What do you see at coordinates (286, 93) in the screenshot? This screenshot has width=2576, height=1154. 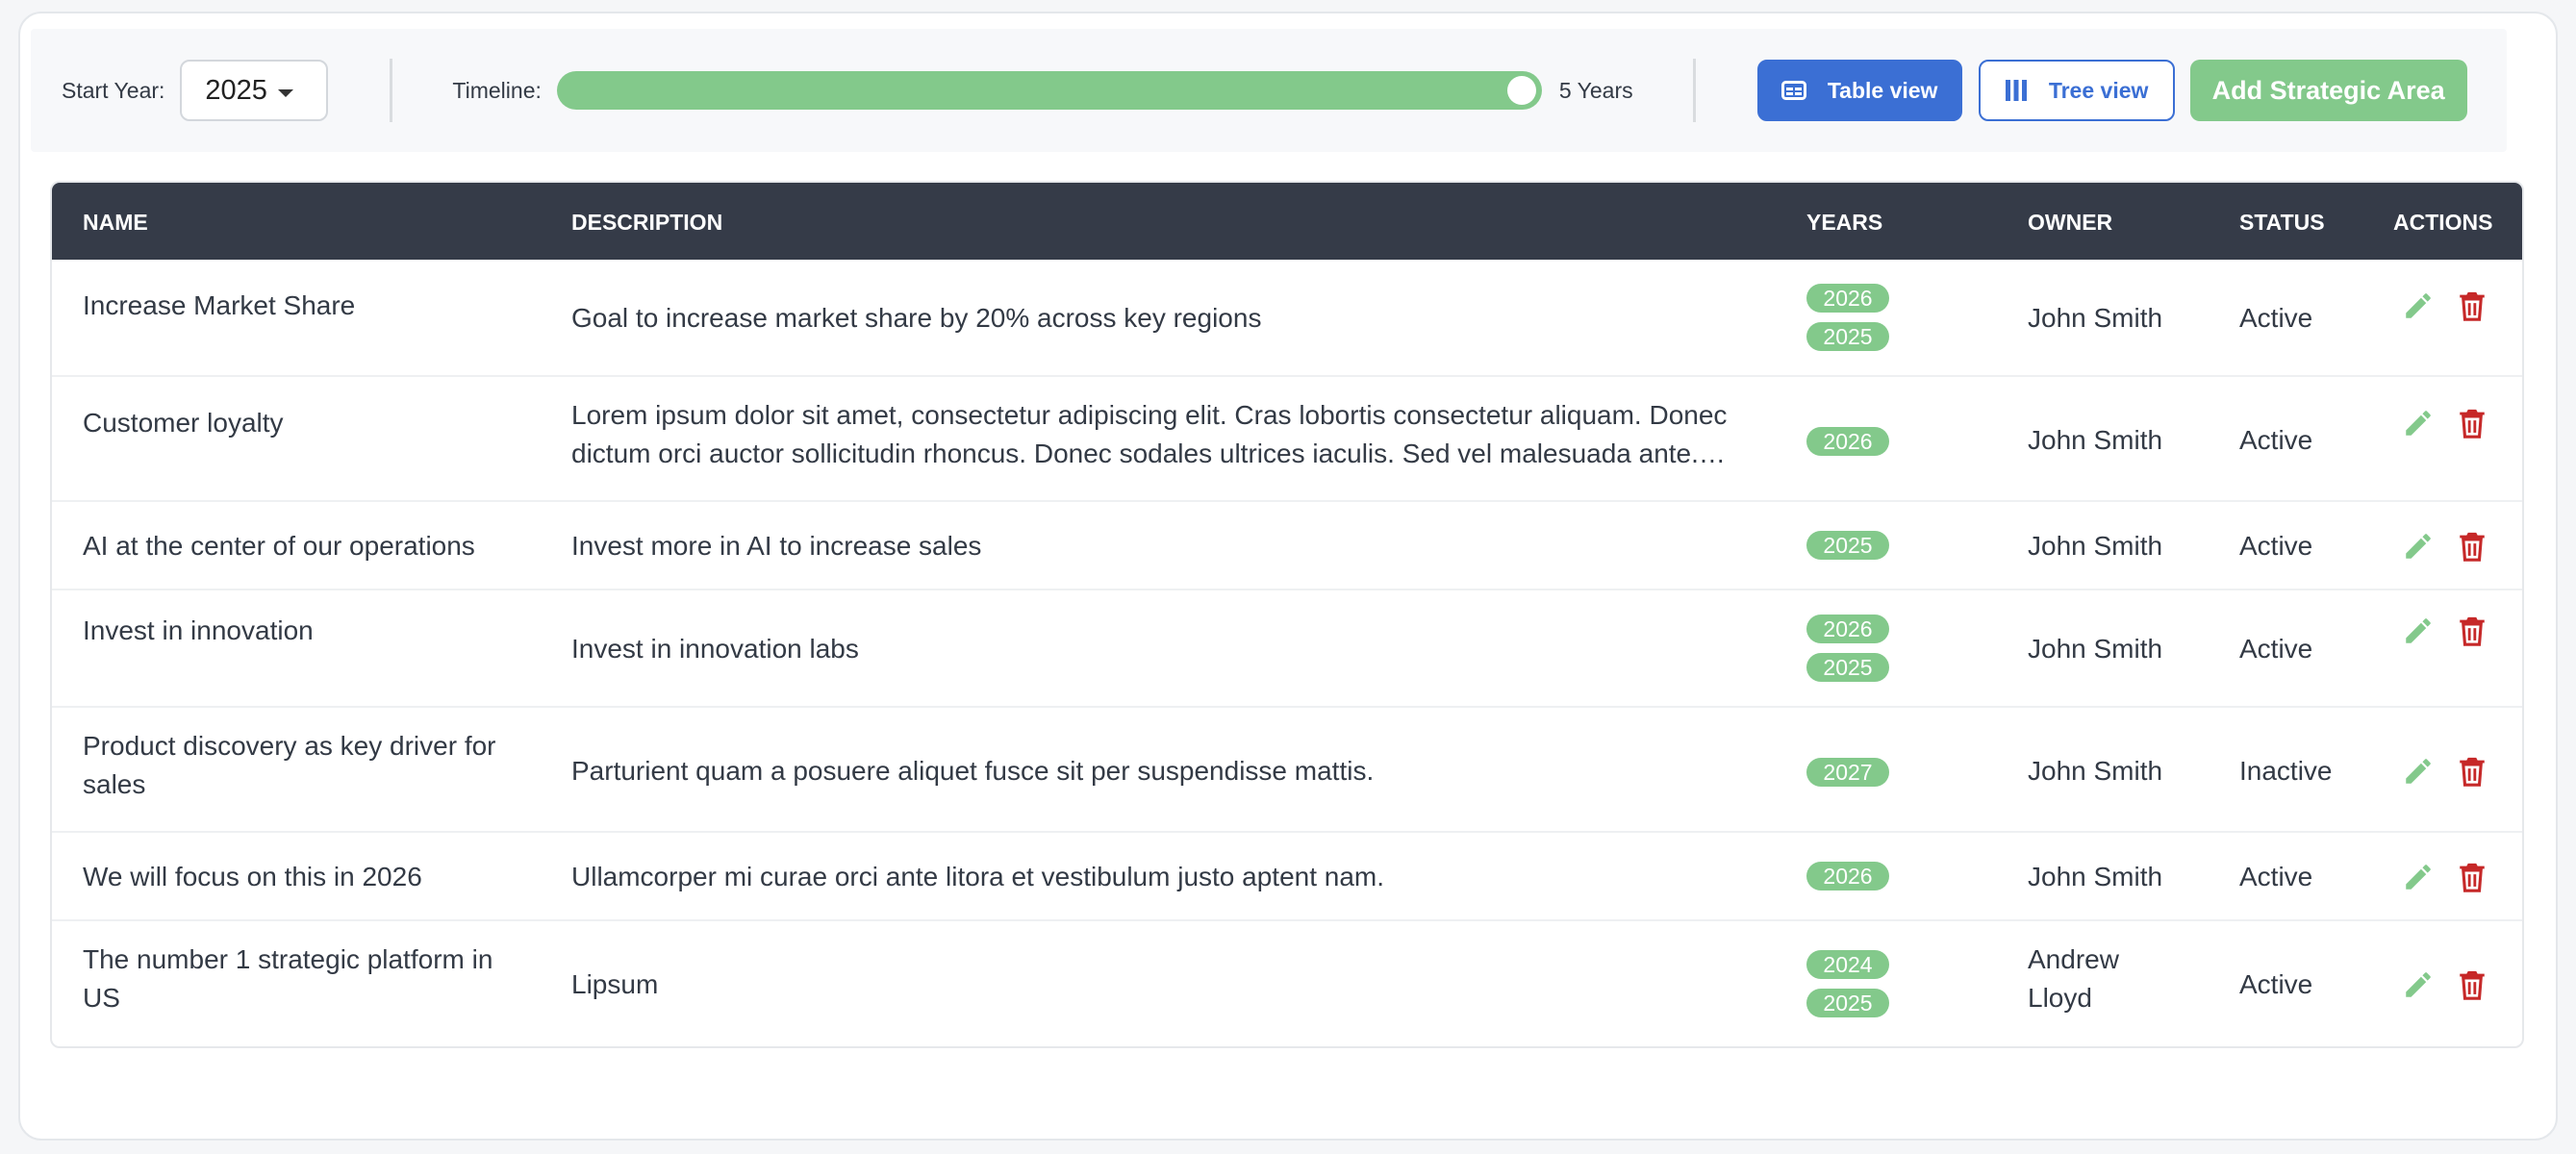 I see `caret-down-icon` at bounding box center [286, 93].